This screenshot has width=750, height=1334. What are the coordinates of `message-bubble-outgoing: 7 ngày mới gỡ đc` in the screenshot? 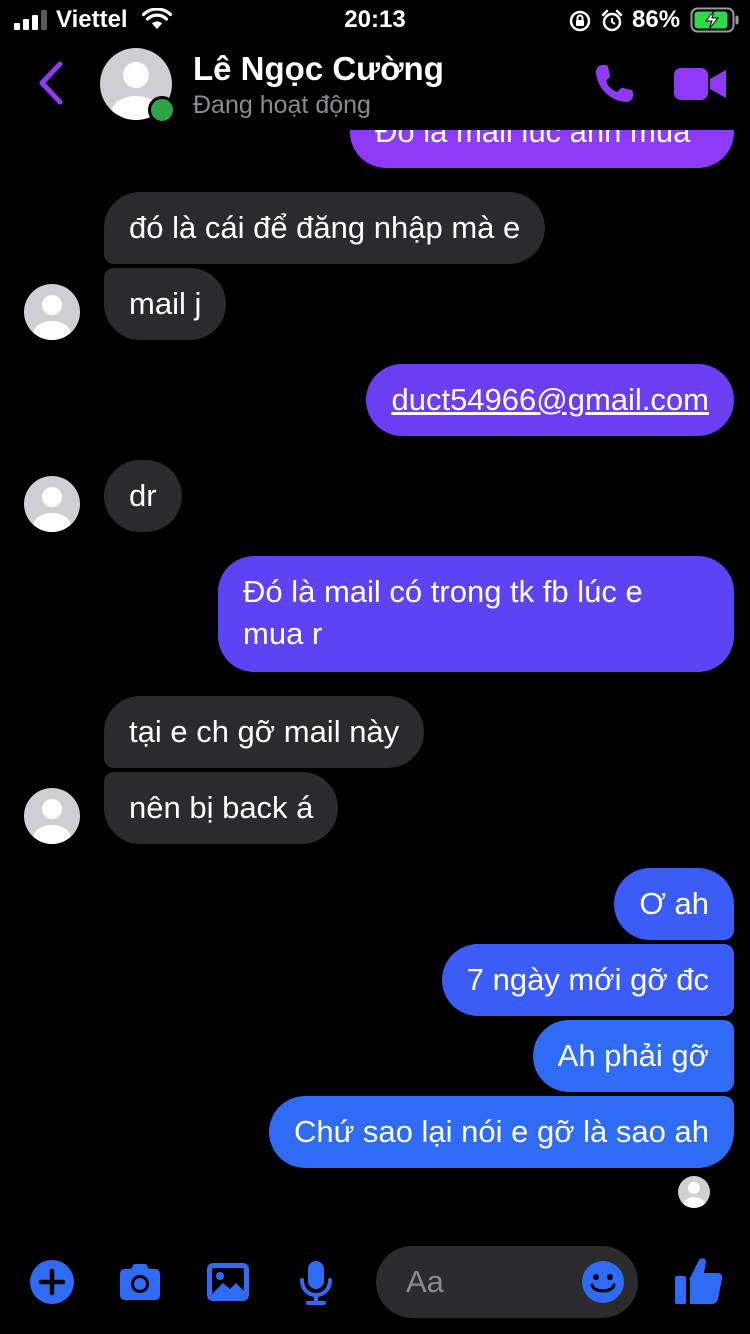 It's located at (587, 980).